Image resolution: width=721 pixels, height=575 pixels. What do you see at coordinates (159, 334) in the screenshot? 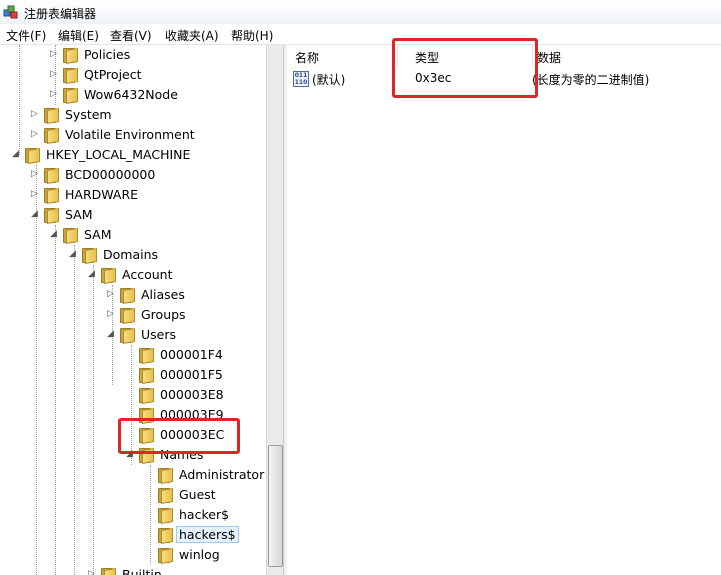
I see `tree-node-label: Users` at bounding box center [159, 334].